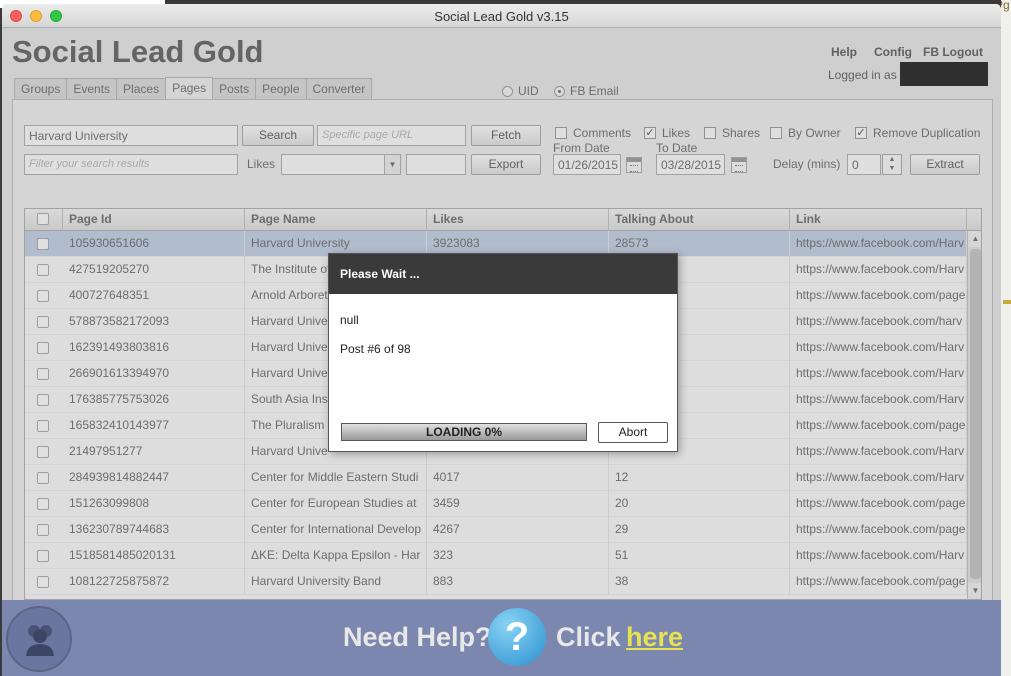 This screenshot has height=676, width=1011. Describe the element at coordinates (518, 478) in the screenshot. I see `table-cell: 4017` at that location.